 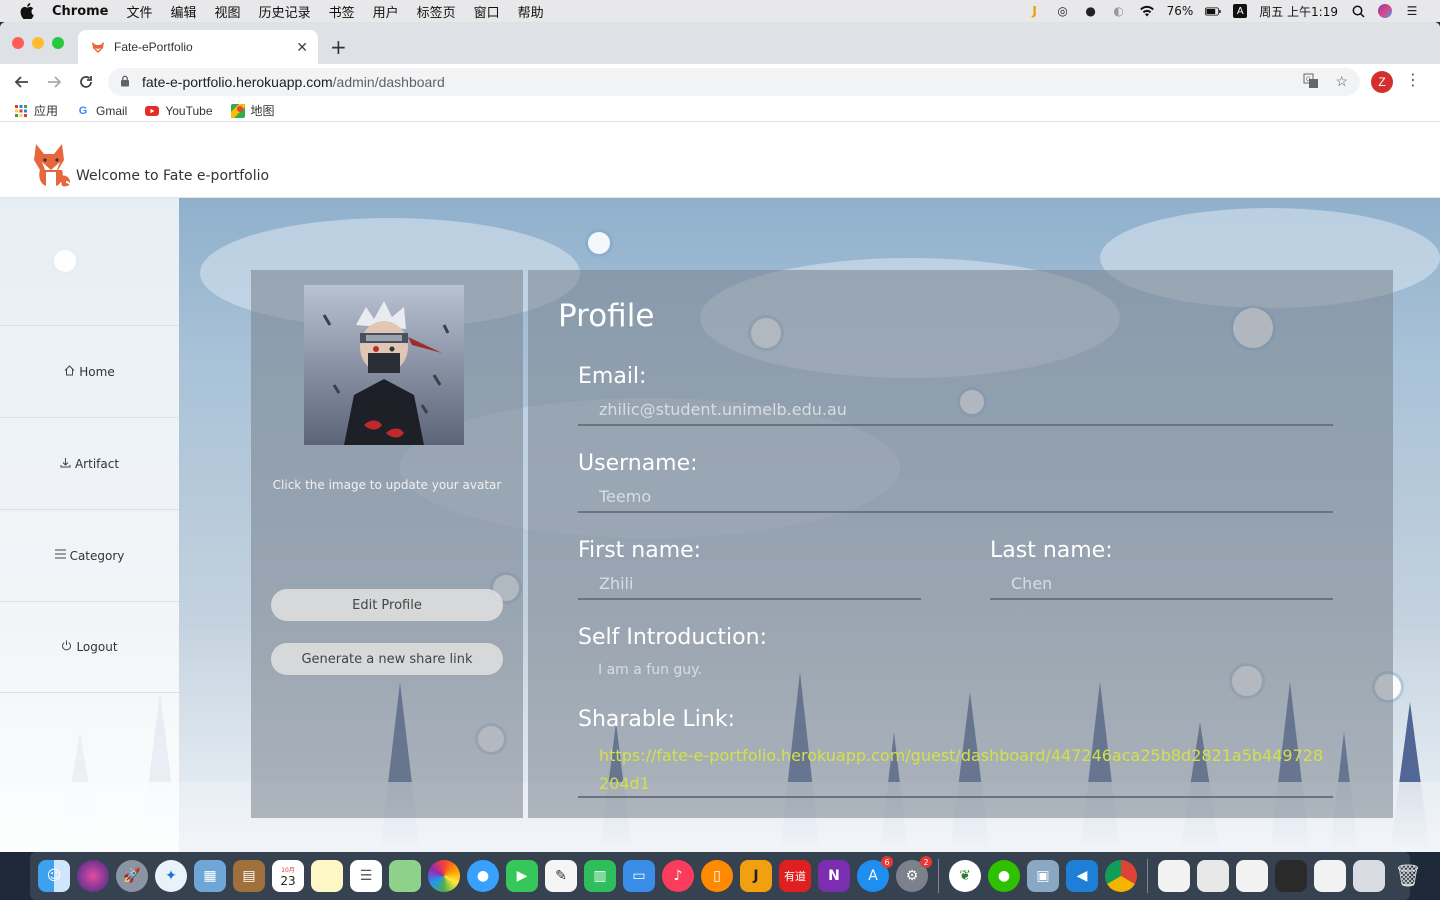 What do you see at coordinates (140, 11) in the screenshot?
I see `menu-file: 文件` at bounding box center [140, 11].